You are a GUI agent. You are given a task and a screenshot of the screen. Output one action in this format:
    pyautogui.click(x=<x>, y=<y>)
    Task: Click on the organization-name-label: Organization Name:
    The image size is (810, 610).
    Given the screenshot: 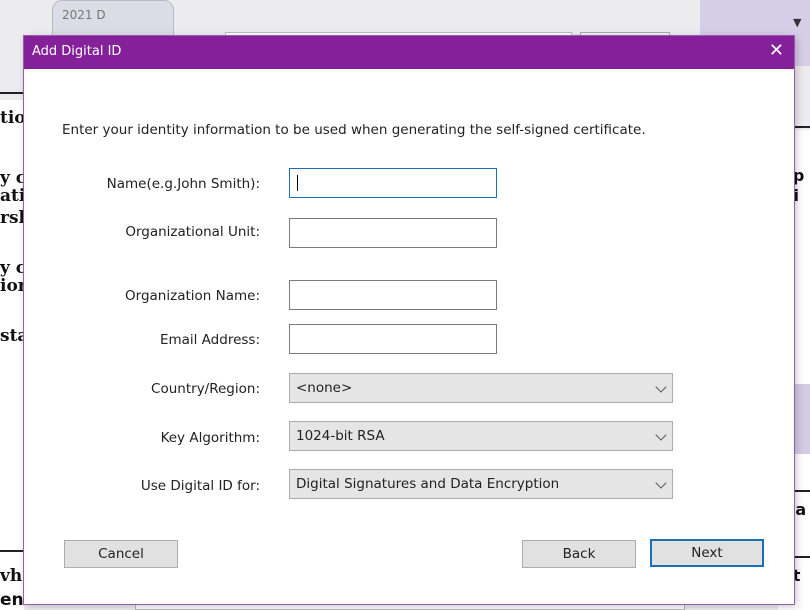 What is the action you would take?
    pyautogui.click(x=192, y=296)
    